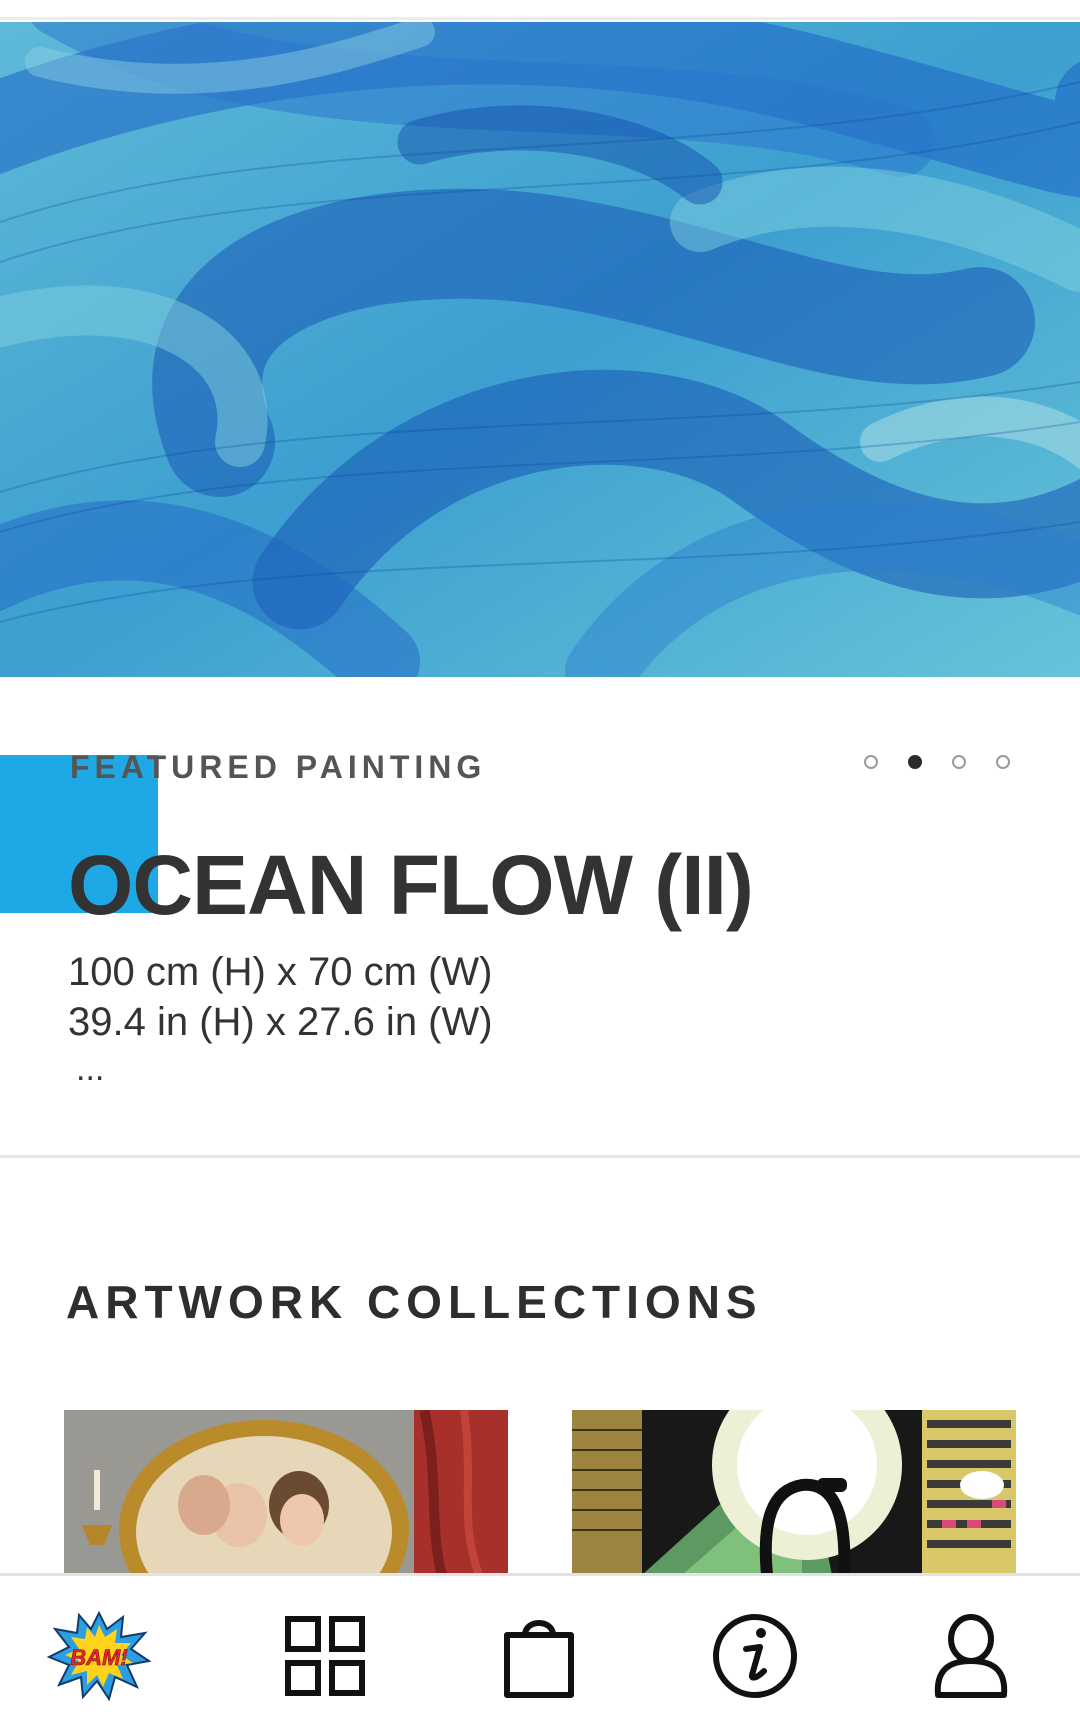 This screenshot has width=1080, height=1731. I want to click on collections-title: ARTWORK COLLECTIONS, so click(414, 1302).